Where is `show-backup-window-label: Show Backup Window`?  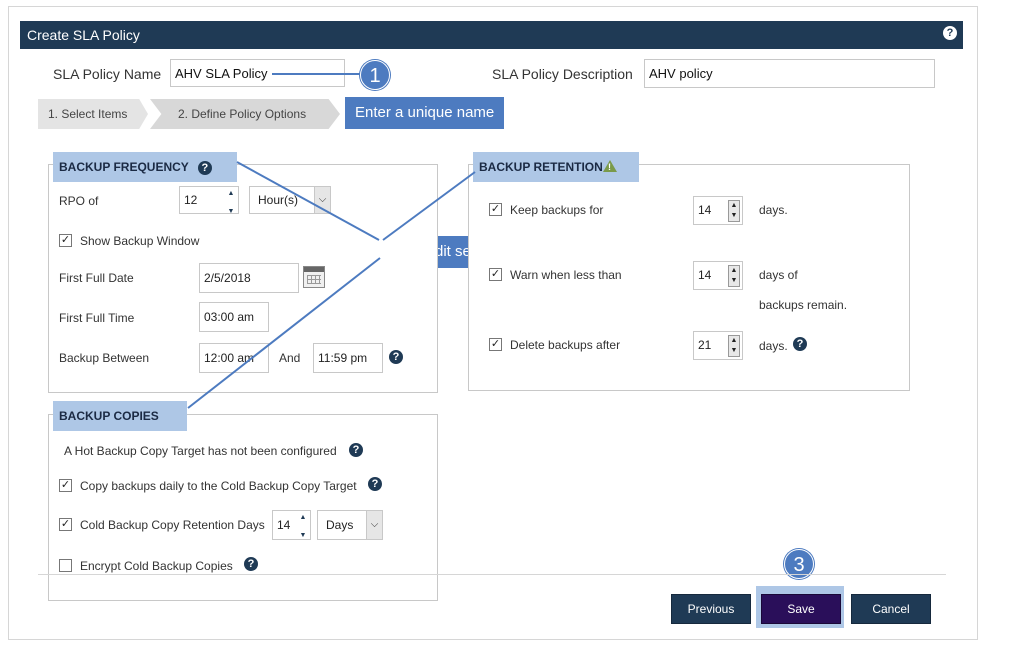
show-backup-window-label: Show Backup Window is located at coordinates (140, 241).